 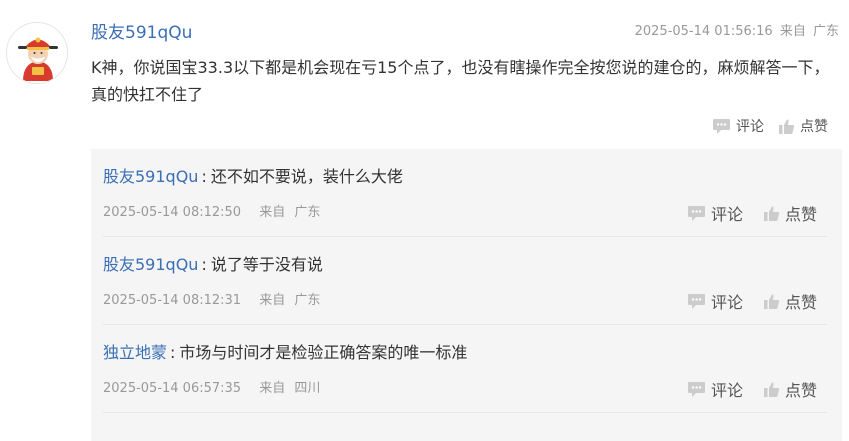 I want to click on comment-from-label: 来自, so click(x=792, y=31).